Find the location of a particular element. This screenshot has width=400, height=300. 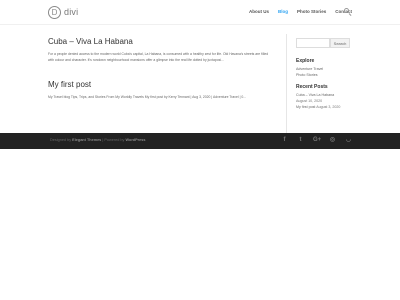

main-nav: About Us Blog Photo Stories Contact is located at coordinates (300, 11).